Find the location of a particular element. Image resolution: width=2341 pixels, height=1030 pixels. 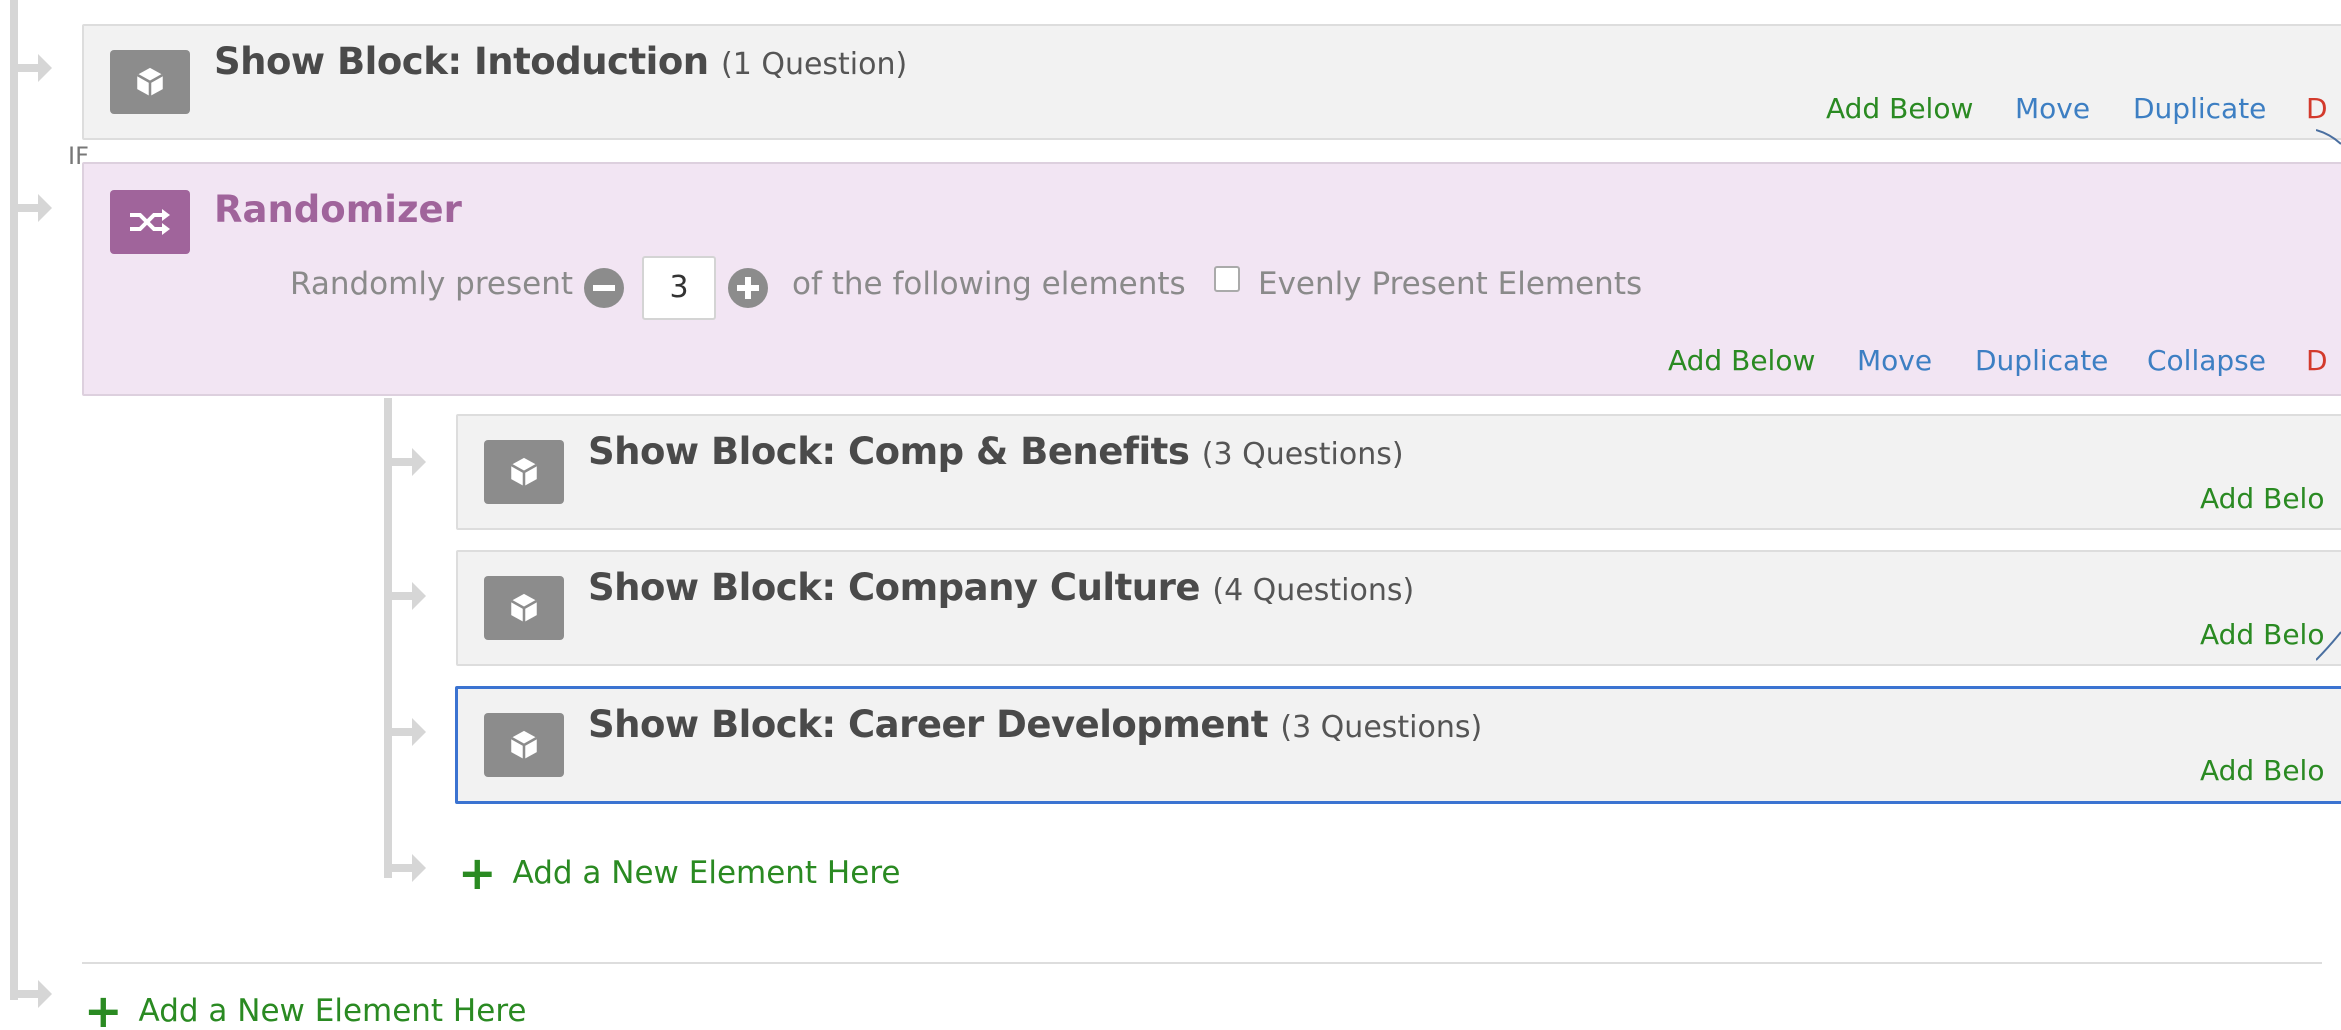

intro-block: Show Block: Intoduction (1 Question) is located at coordinates (1211, 82).